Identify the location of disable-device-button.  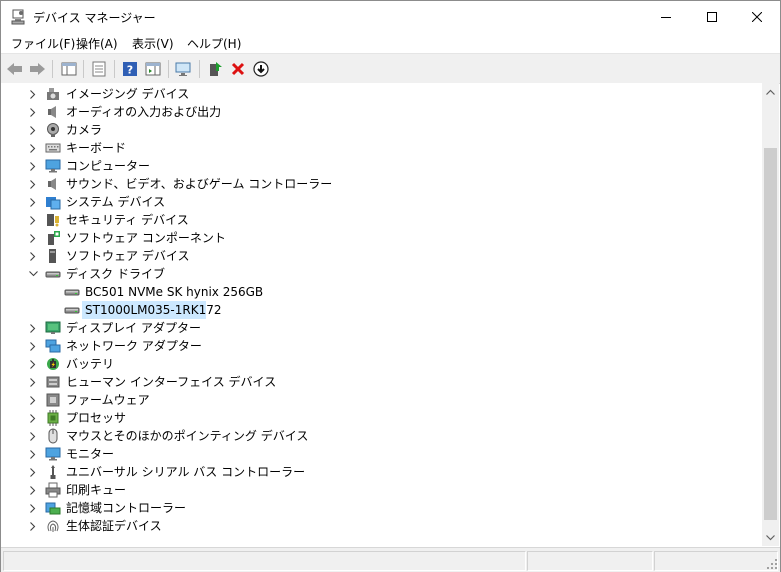
(261, 69).